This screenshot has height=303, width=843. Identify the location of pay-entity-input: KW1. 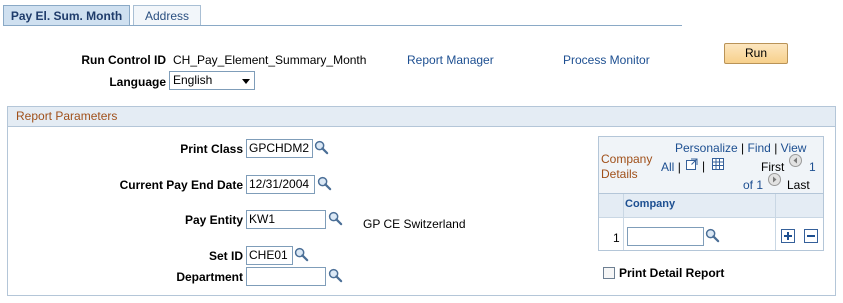
(286, 219).